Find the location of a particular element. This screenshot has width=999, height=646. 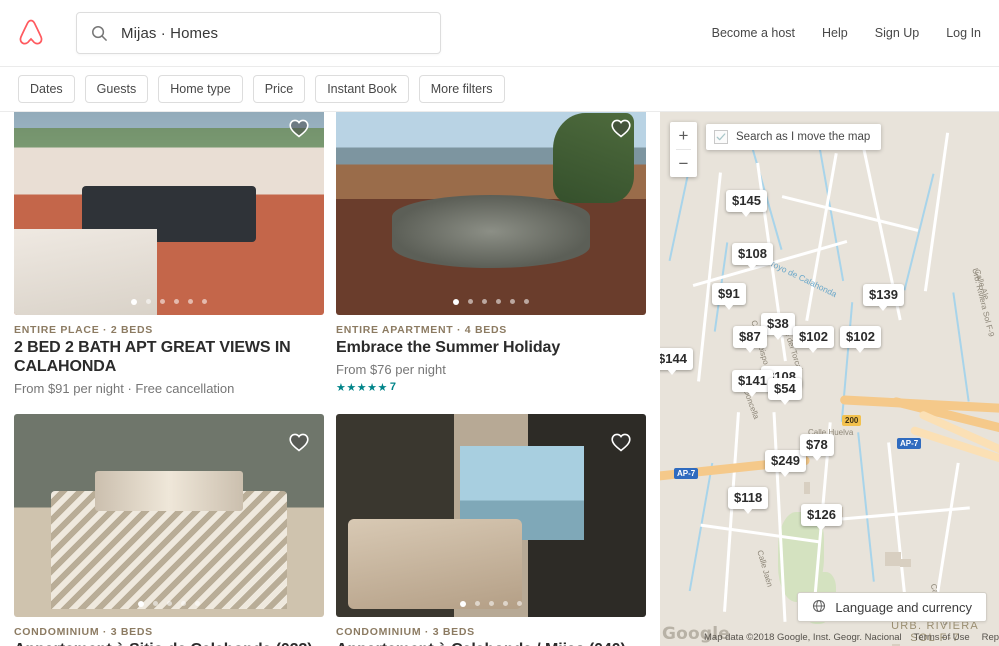

search-as-i-move-label: Search as I move the map is located at coordinates (803, 137).